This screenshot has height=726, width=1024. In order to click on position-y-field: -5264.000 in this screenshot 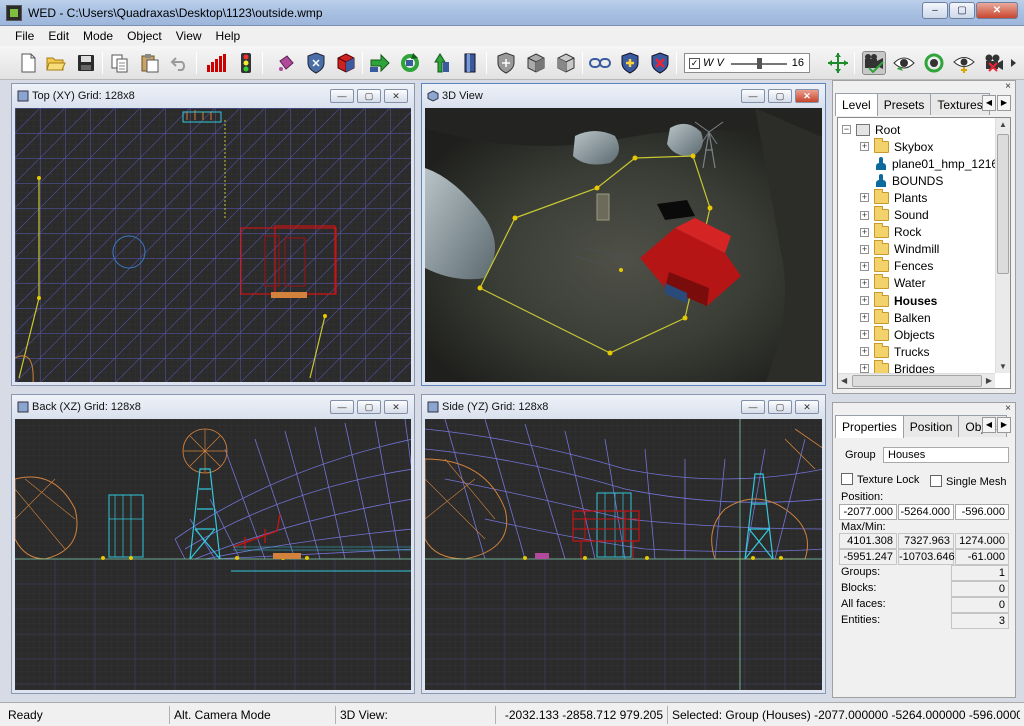, I will do `click(926, 512)`.